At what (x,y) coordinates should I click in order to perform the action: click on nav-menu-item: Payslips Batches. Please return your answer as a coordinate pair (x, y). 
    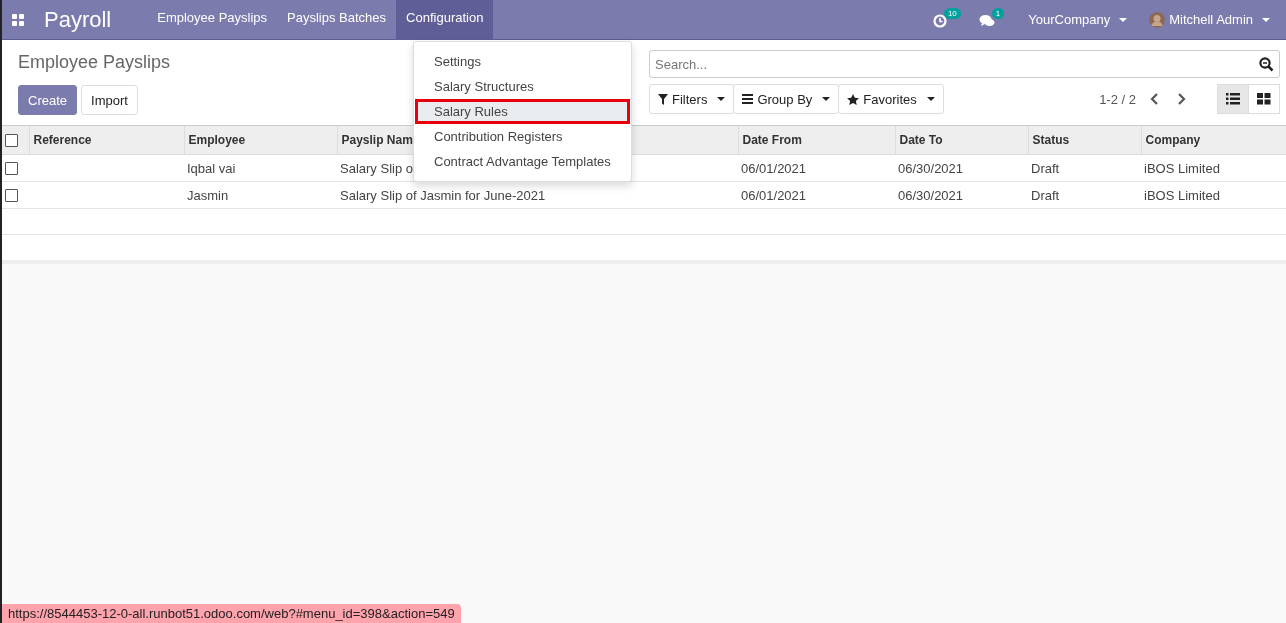
    Looking at the image, I should click on (337, 20).